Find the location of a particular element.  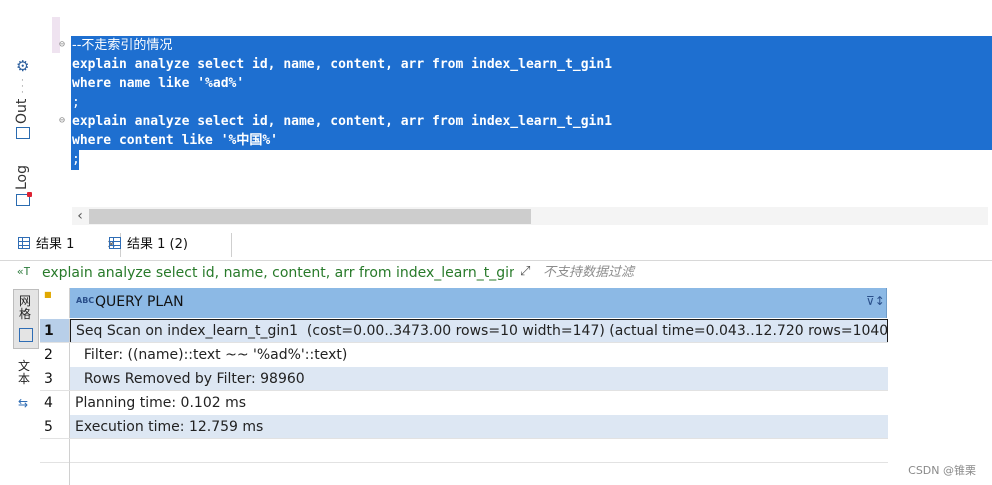

out-export-icon is located at coordinates (23, 133).